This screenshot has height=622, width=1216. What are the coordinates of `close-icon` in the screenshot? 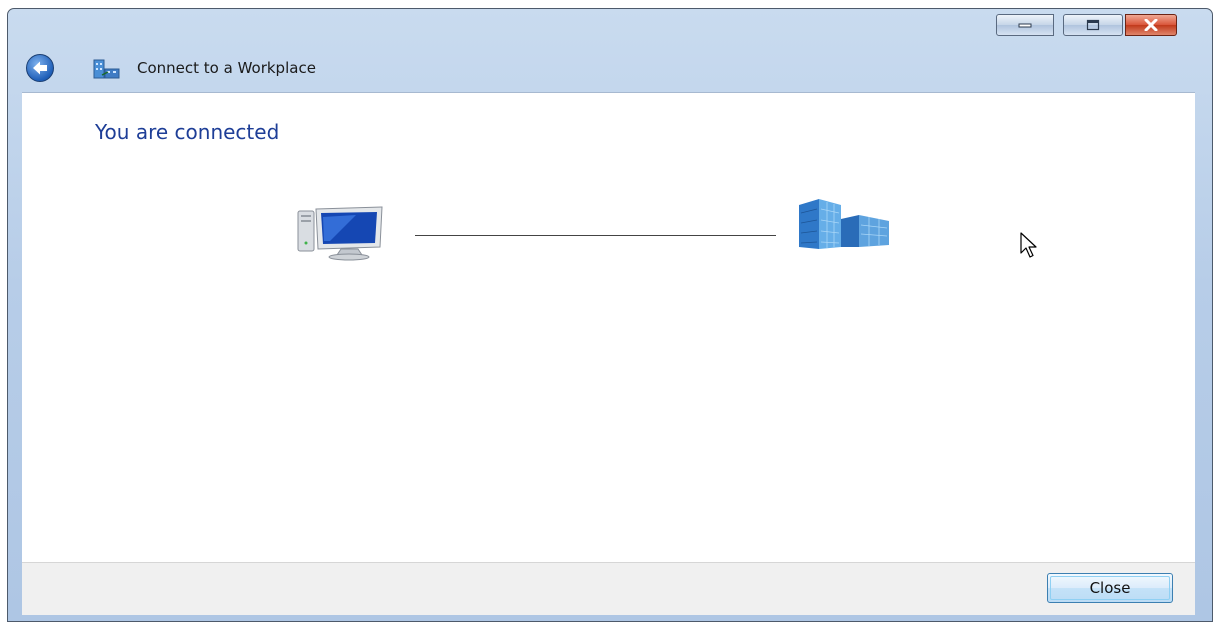 It's located at (1151, 25).